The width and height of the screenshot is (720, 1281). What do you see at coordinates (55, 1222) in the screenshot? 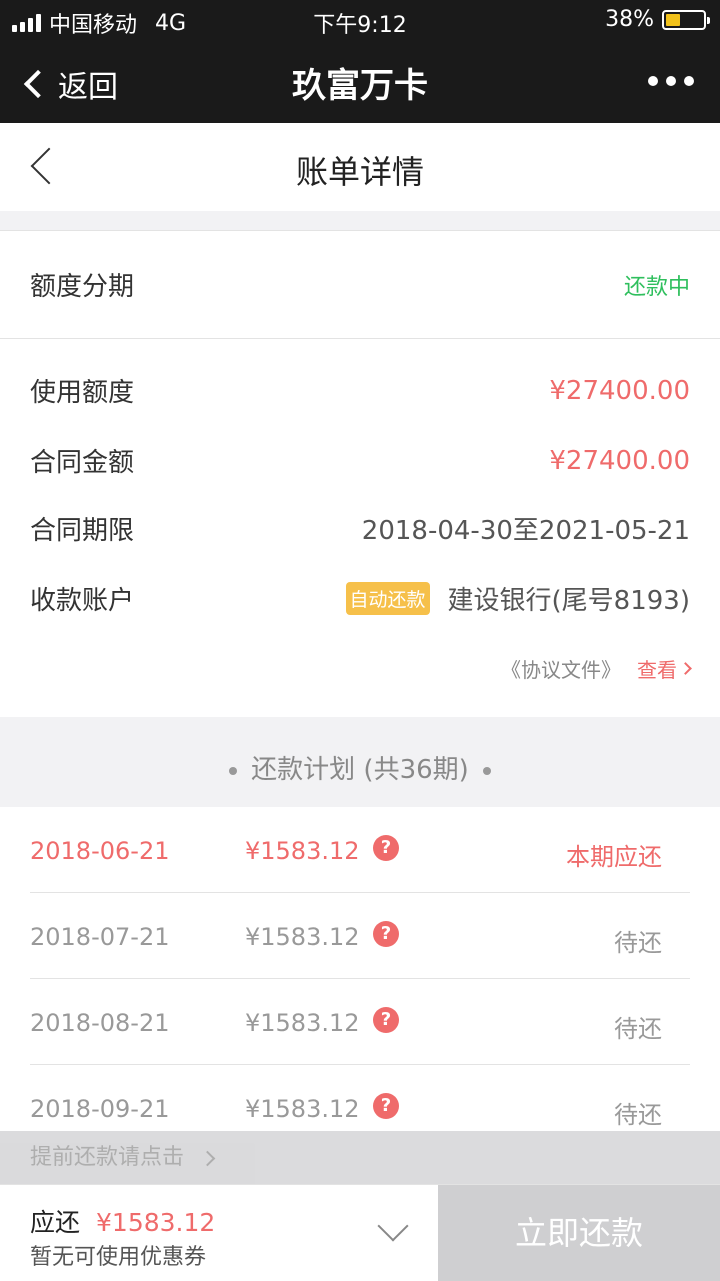
I see `due-label: 应还` at bounding box center [55, 1222].